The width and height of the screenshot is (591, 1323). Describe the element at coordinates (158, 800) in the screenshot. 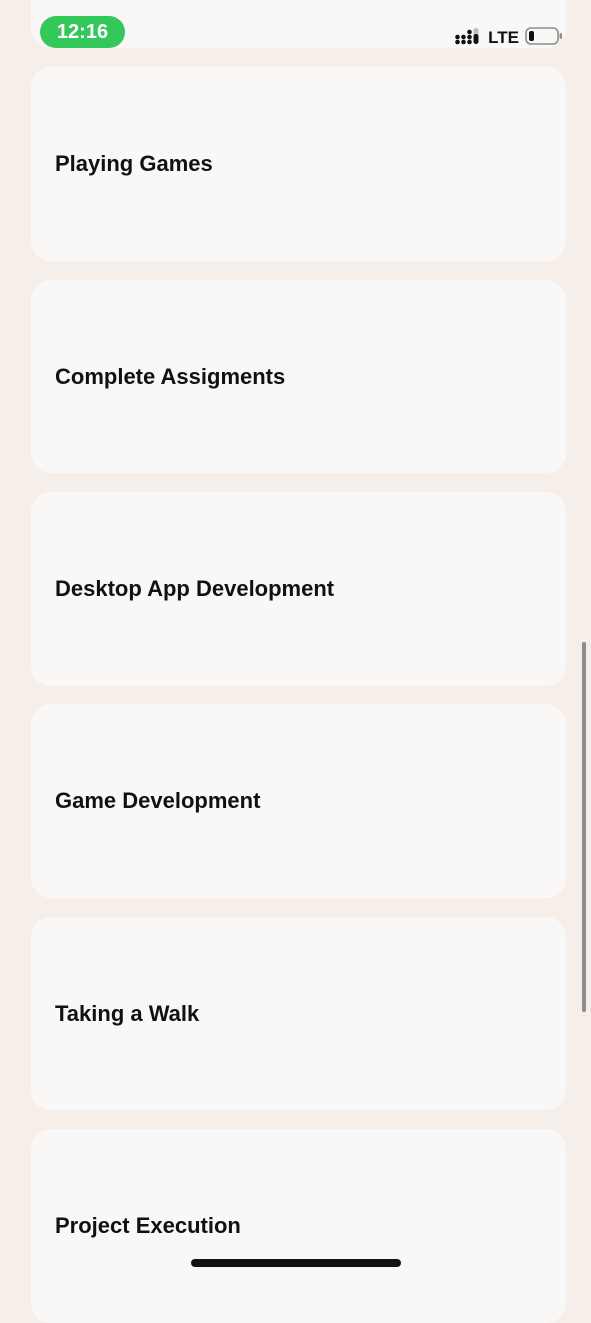

I see `card-title: Game Development` at that location.